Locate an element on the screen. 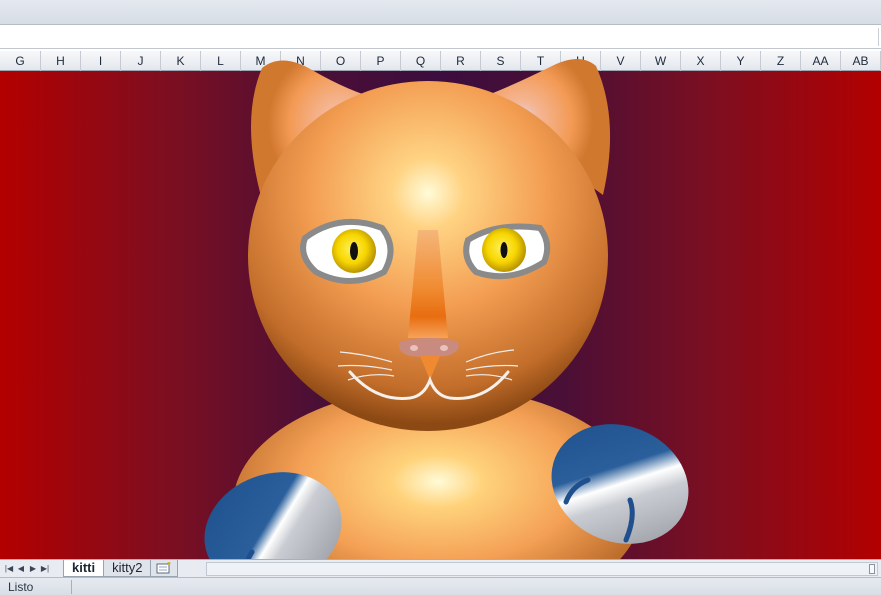  column-header: Y is located at coordinates (741, 61).